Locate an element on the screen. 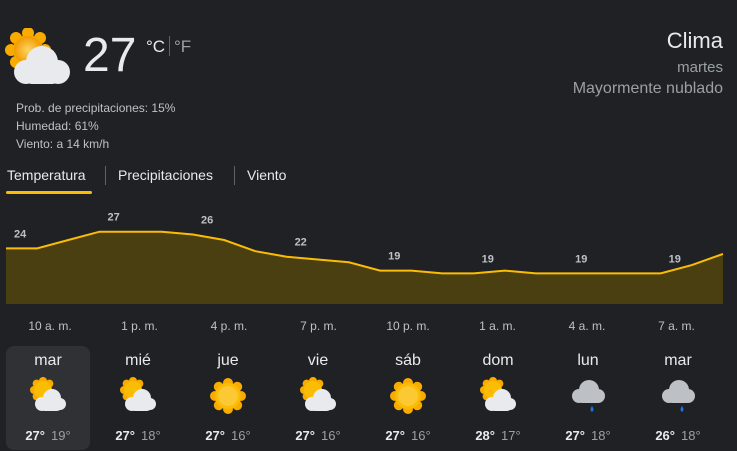  forecast-day: mié 27° 18° is located at coordinates (138, 398).